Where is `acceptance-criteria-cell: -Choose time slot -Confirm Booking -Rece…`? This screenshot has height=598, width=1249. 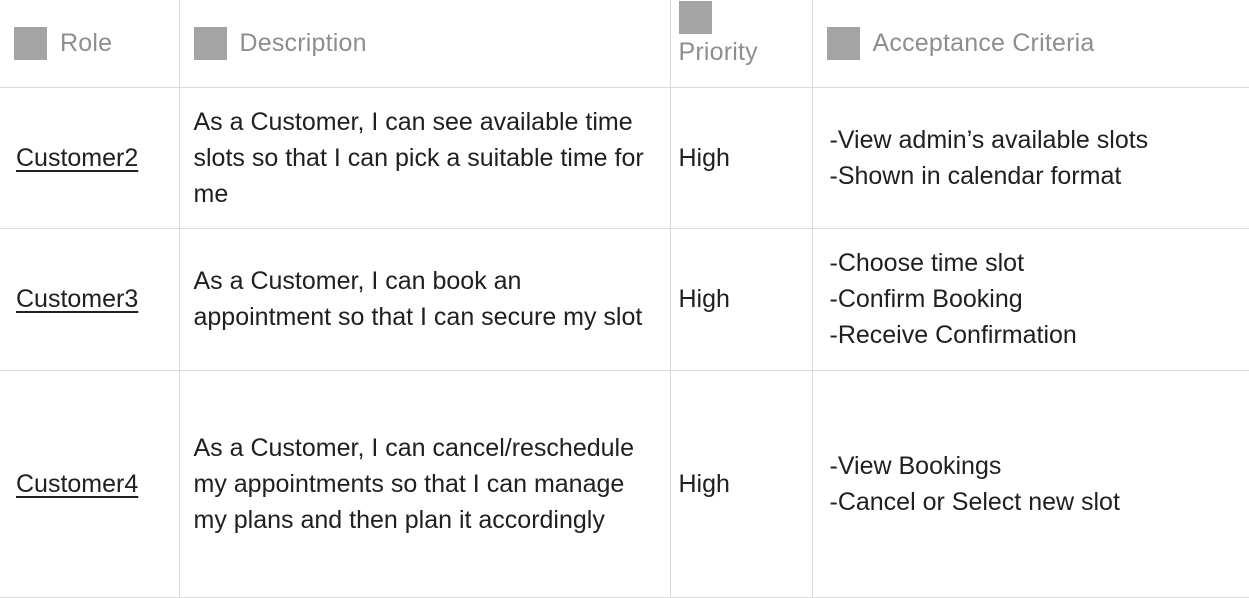
acceptance-criteria-cell: -Choose time slot -Confirm Booking -Rece… is located at coordinates (1030, 299).